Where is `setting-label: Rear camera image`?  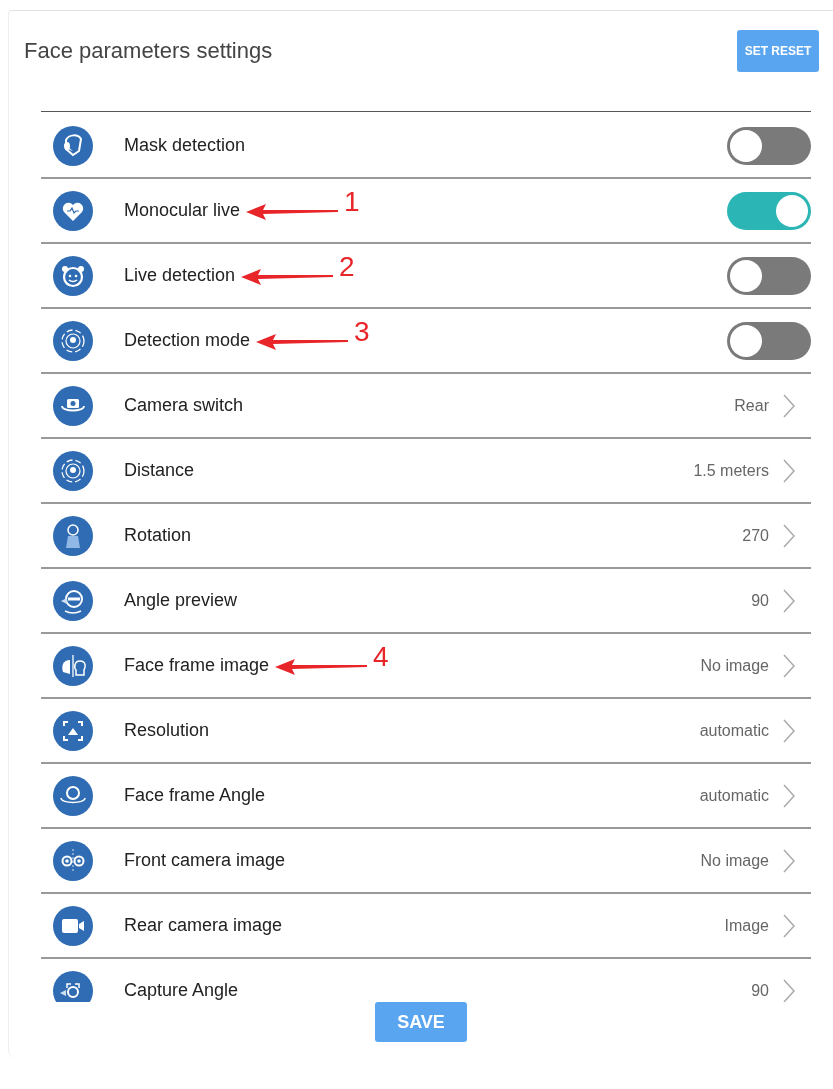 setting-label: Rear camera image is located at coordinates (203, 925).